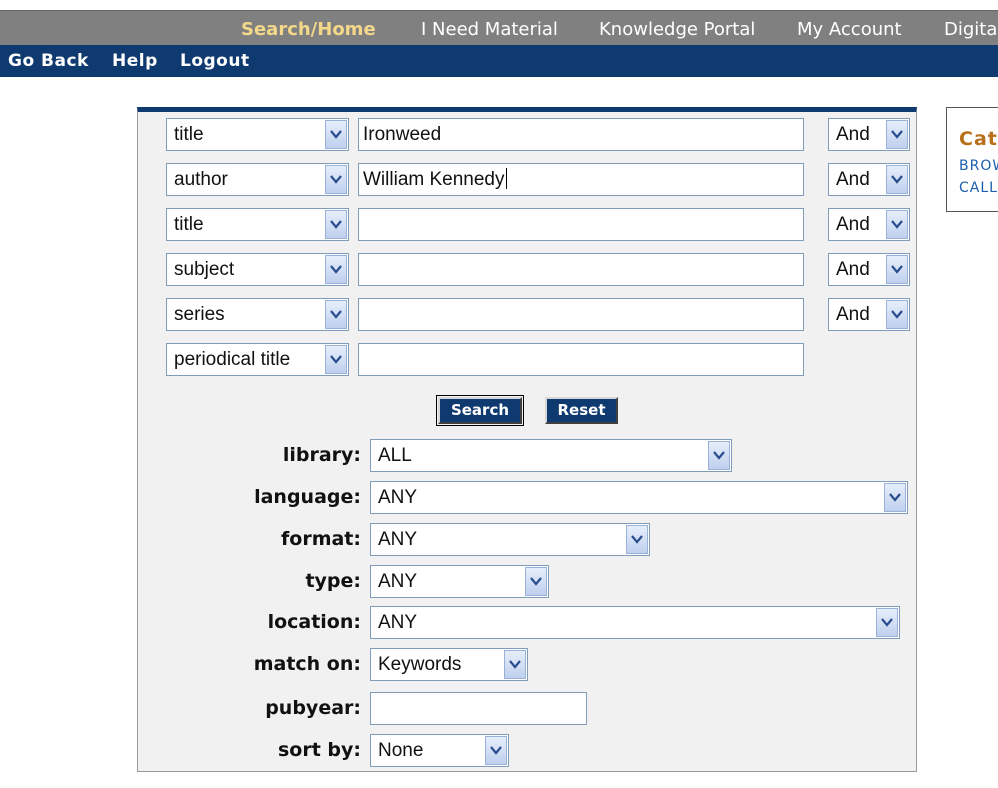 The height and width of the screenshot is (788, 998). What do you see at coordinates (257, 269) in the screenshot?
I see `search-field-select-4: subject` at bounding box center [257, 269].